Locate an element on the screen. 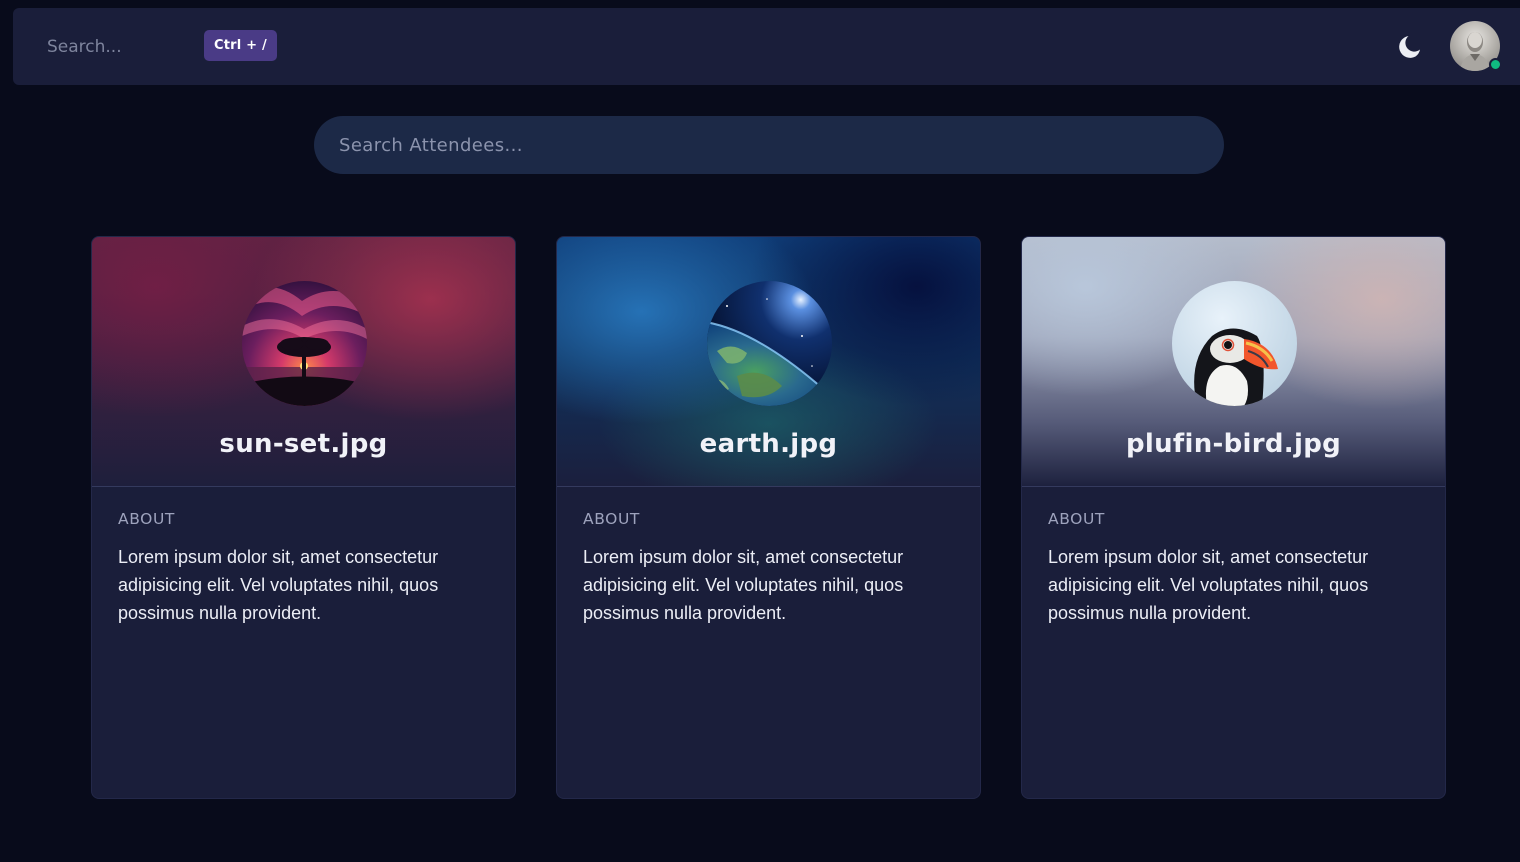 The width and height of the screenshot is (1520, 862). card-header: plufin-bird.jpg is located at coordinates (1233, 362).